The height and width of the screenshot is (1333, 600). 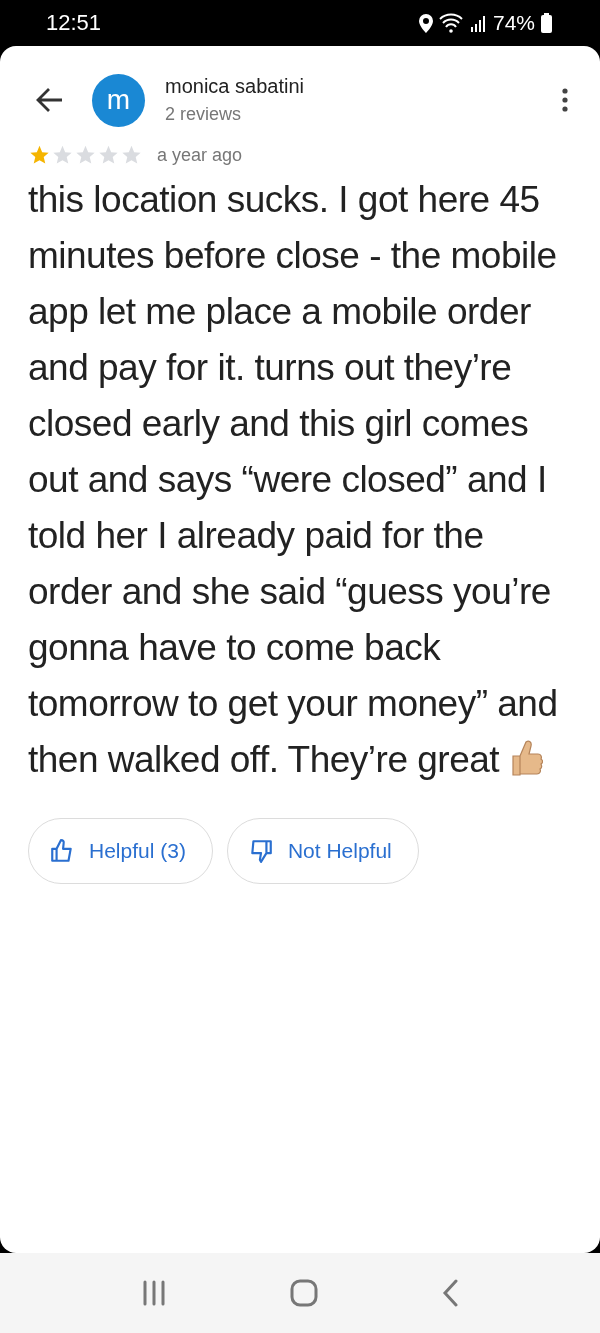 What do you see at coordinates (425, 23) in the screenshot?
I see `location-icon` at bounding box center [425, 23].